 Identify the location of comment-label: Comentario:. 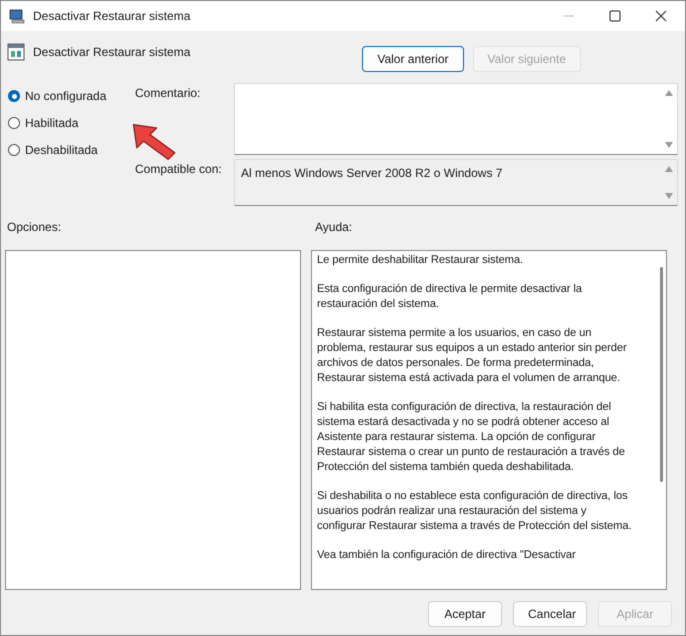
(168, 92).